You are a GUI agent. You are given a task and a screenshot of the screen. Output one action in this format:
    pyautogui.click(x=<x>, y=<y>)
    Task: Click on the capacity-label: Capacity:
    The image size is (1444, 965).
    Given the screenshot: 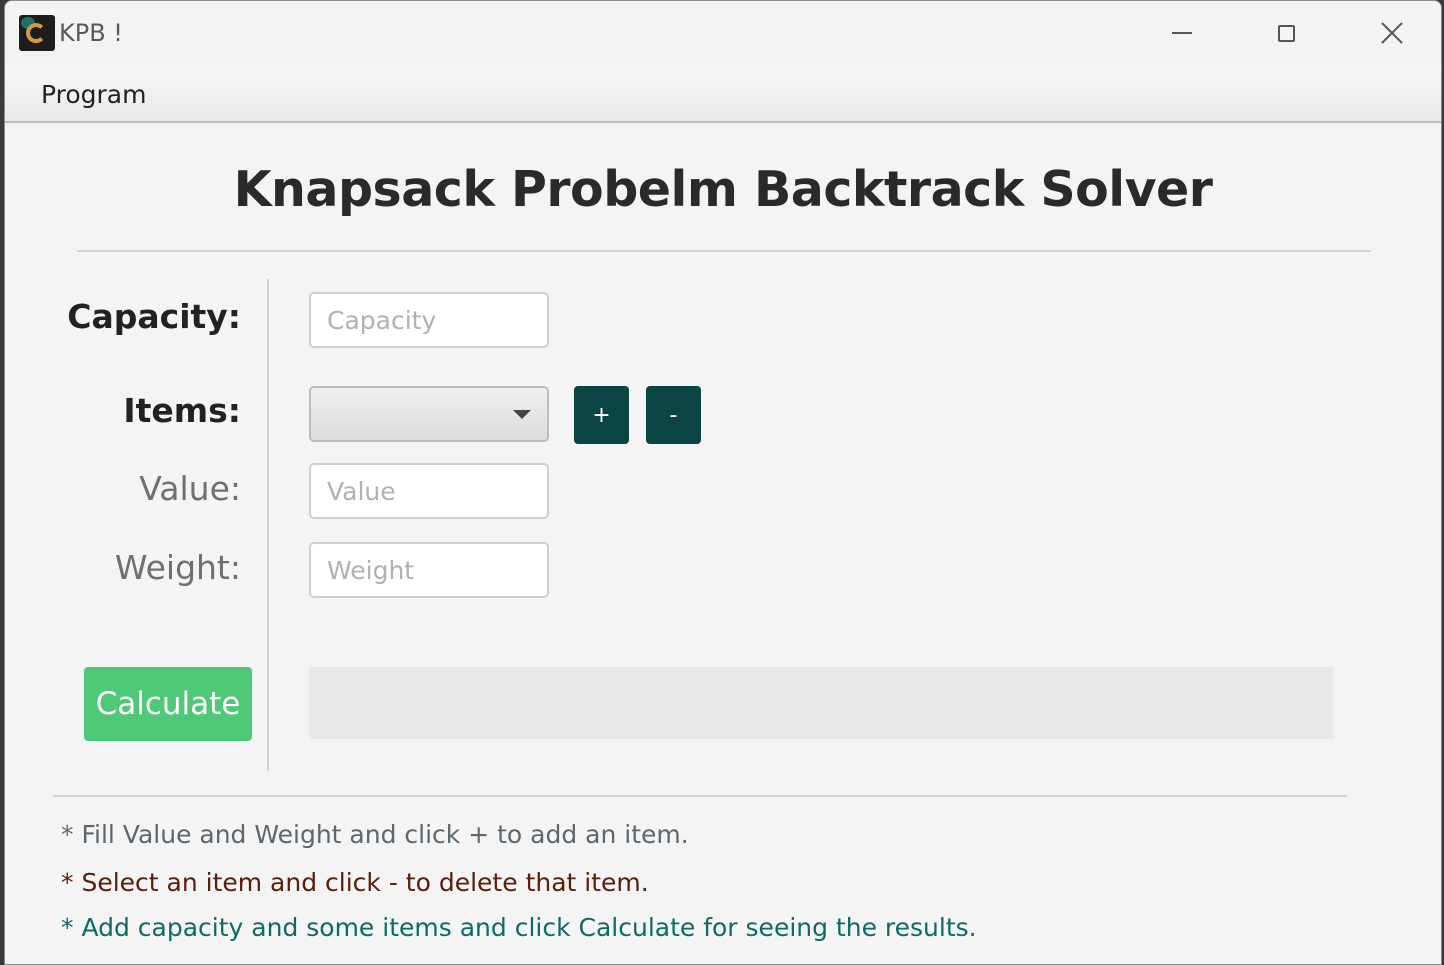 What is the action you would take?
    pyautogui.click(x=154, y=316)
    